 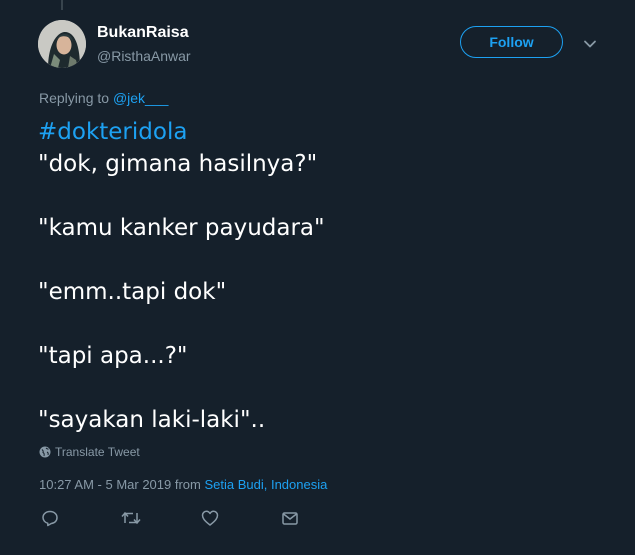 I want to click on avatar, so click(x=62, y=44).